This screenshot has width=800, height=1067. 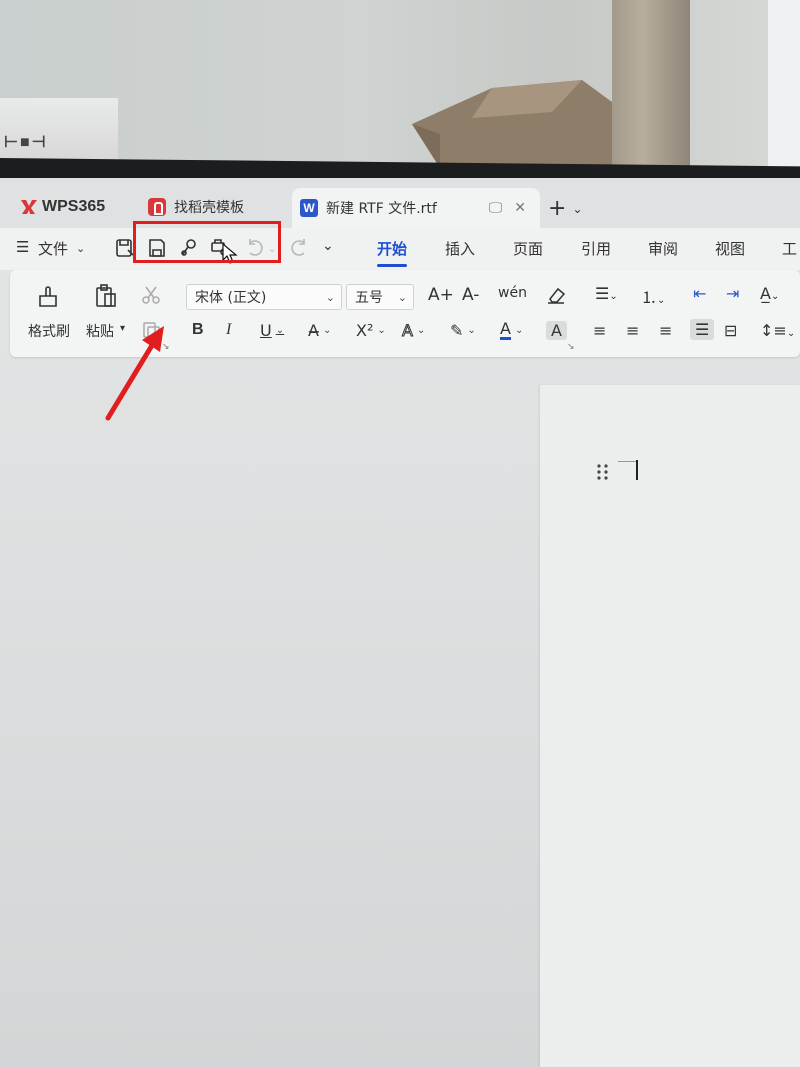 I want to click on tab-templates-label: 找稻壳模板, so click(x=209, y=208).